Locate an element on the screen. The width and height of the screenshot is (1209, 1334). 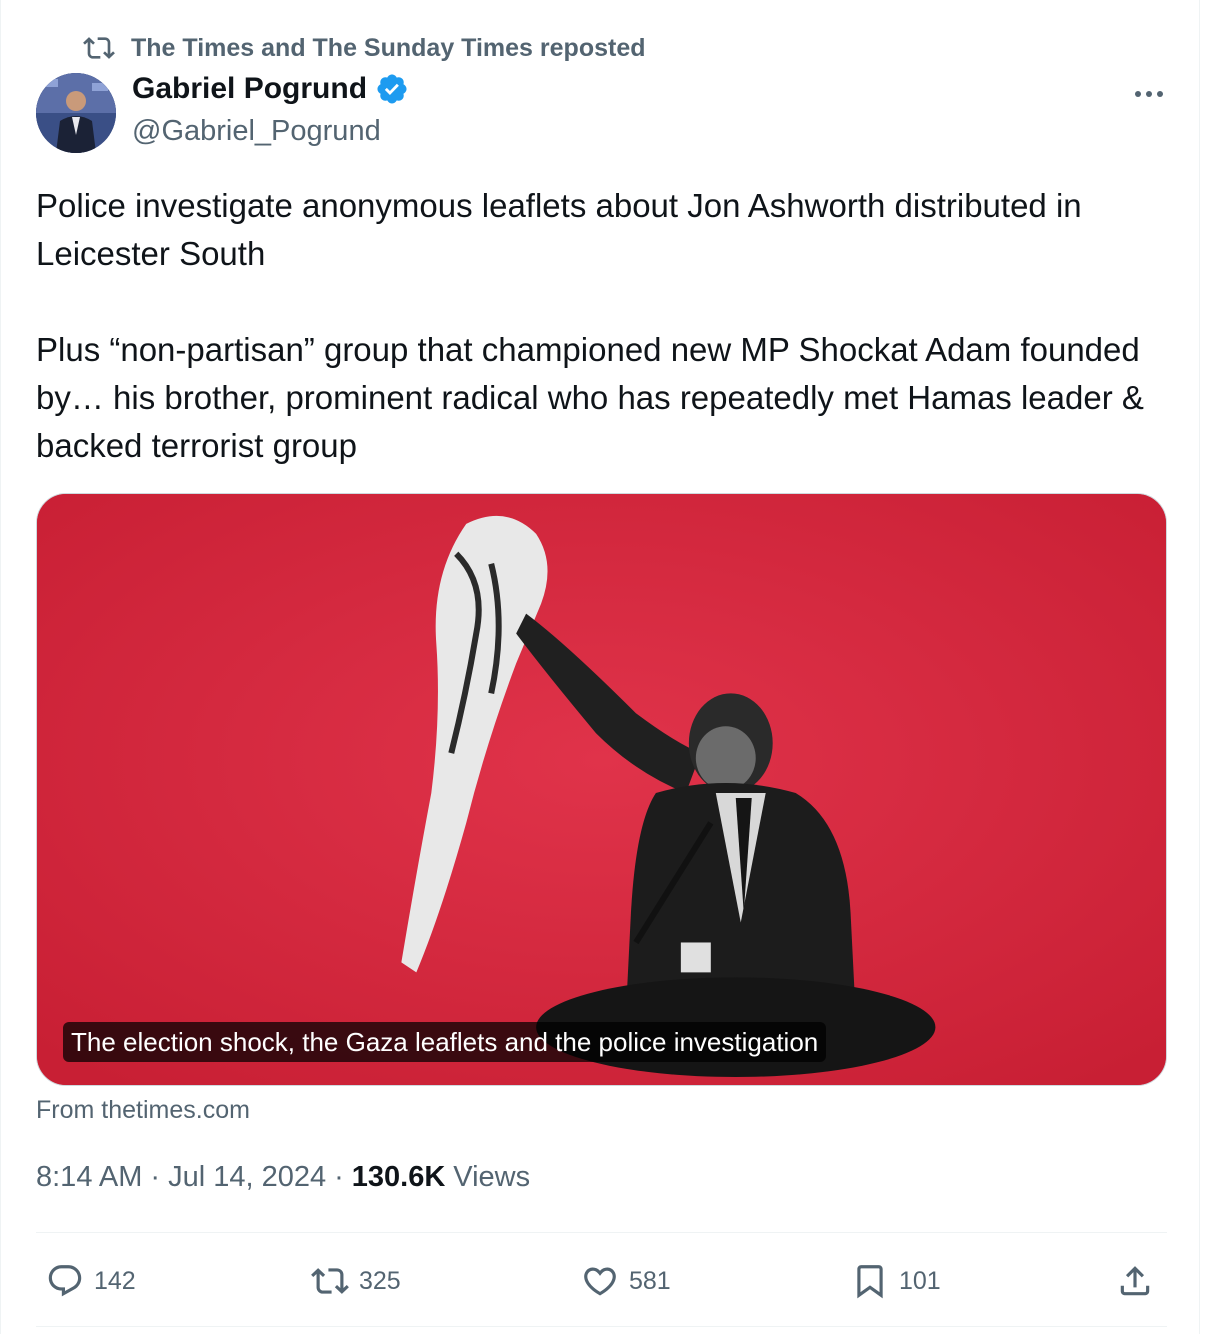
tweet-meta: 8:14 AM · Jul 14, 2024 · 130.6K Views is located at coordinates (283, 1177).